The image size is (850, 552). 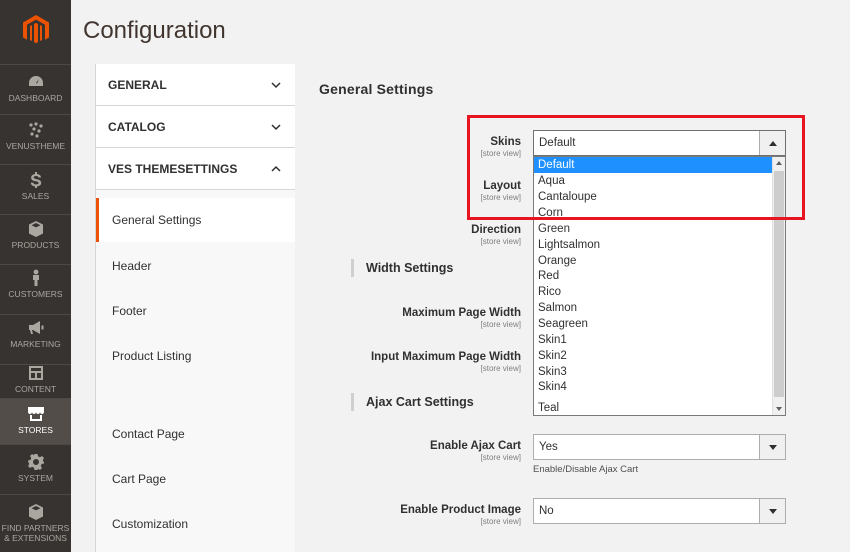 I want to click on subtab-label: Header, so click(x=132, y=266).